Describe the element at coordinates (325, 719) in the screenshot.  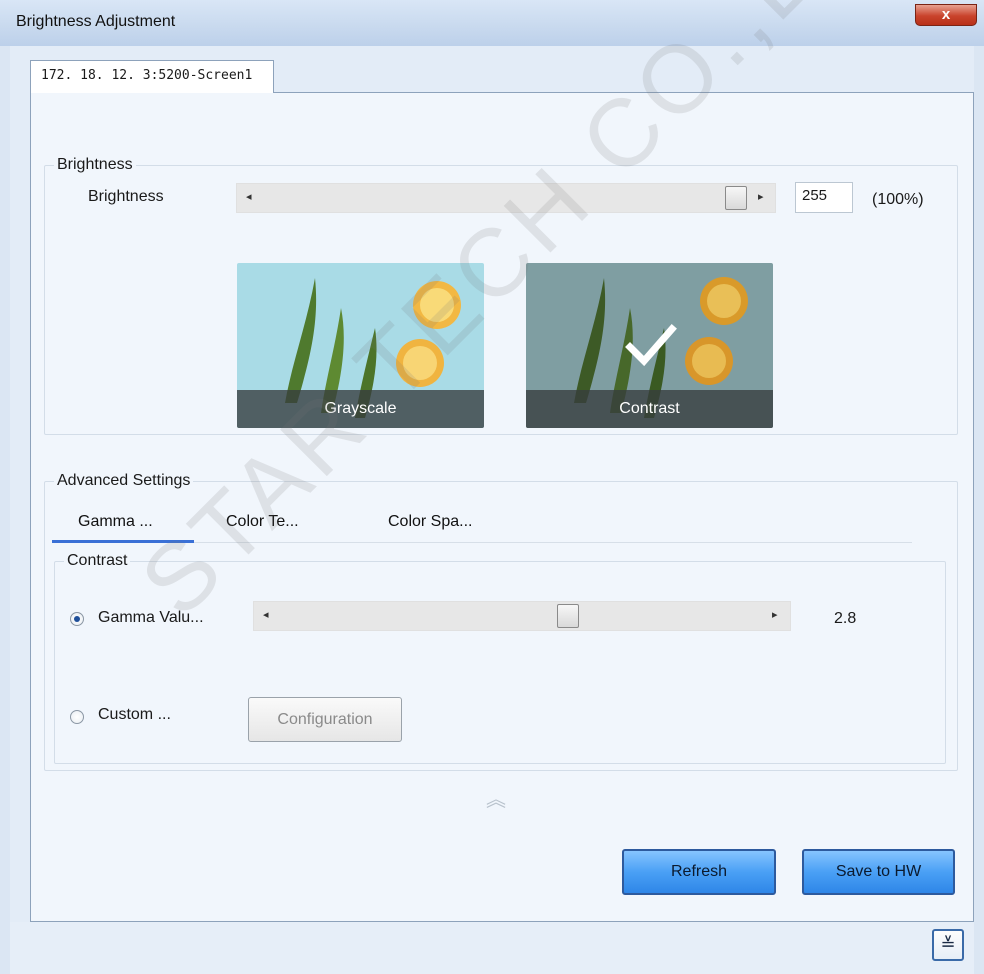
I see `configuration-button: Configuration` at that location.